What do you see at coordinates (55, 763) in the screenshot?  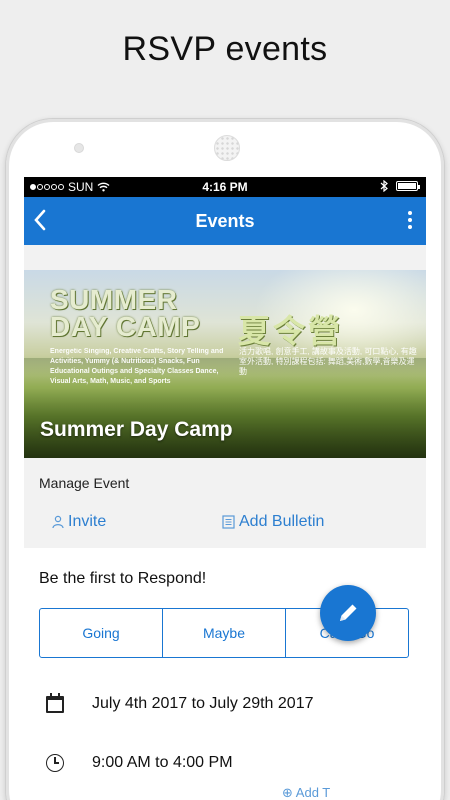 I see `clock-icon` at bounding box center [55, 763].